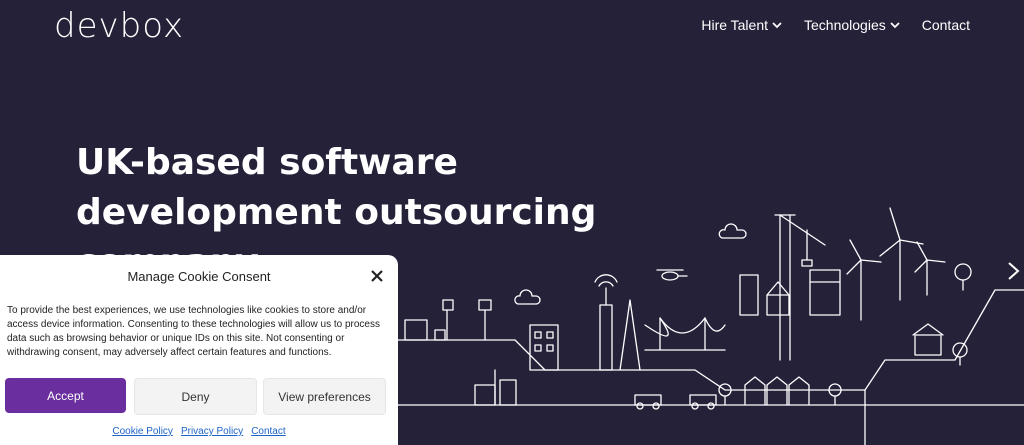 Image resolution: width=1024 pixels, height=445 pixels. Describe the element at coordinates (199, 276) in the screenshot. I see `cookie-dialog-title: Manage Cookie Consent` at that location.